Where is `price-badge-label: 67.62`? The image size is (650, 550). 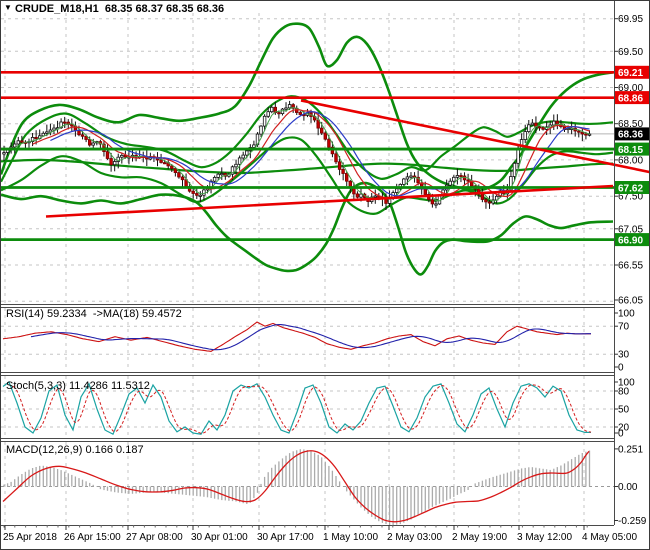 price-badge-label: 67.62 is located at coordinates (630, 188).